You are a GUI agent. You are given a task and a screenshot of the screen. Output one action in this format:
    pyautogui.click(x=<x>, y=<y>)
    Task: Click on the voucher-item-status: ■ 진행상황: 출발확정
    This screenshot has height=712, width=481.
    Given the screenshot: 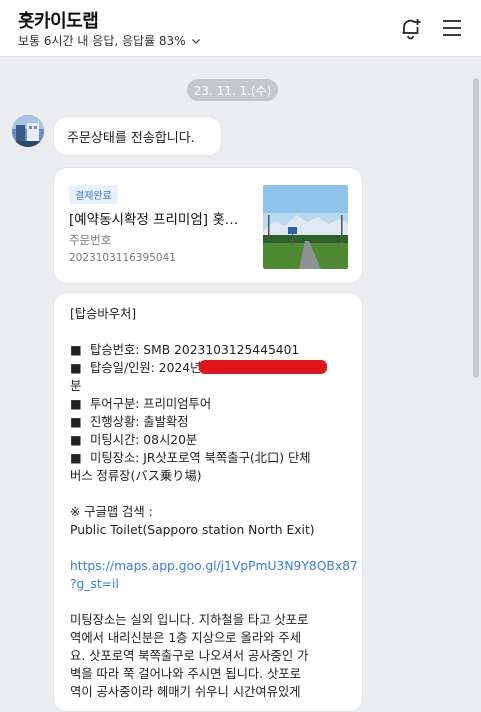 What is the action you would take?
    pyautogui.click(x=129, y=422)
    